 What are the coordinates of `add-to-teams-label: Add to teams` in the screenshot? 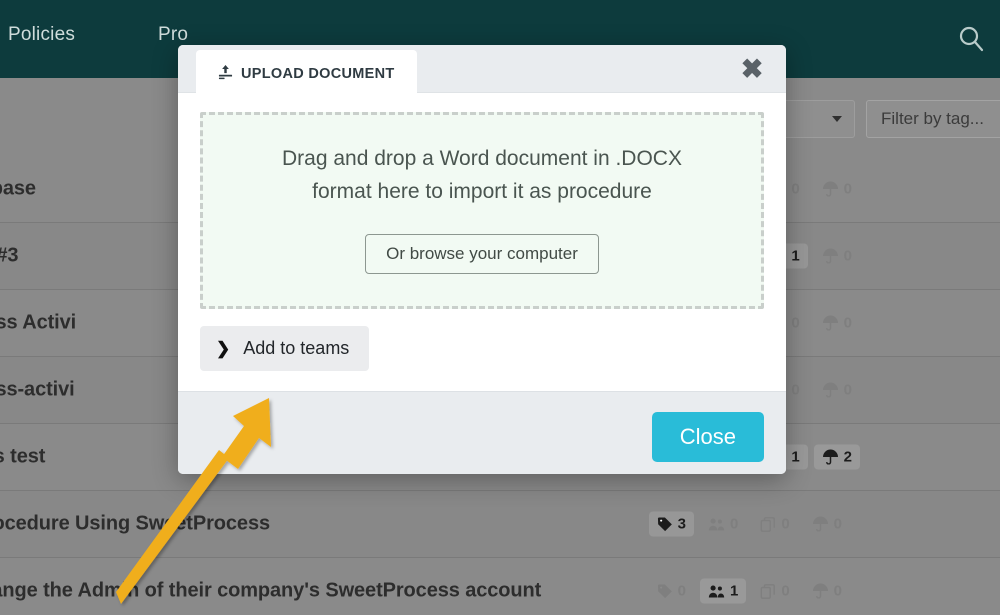 It's located at (296, 348).